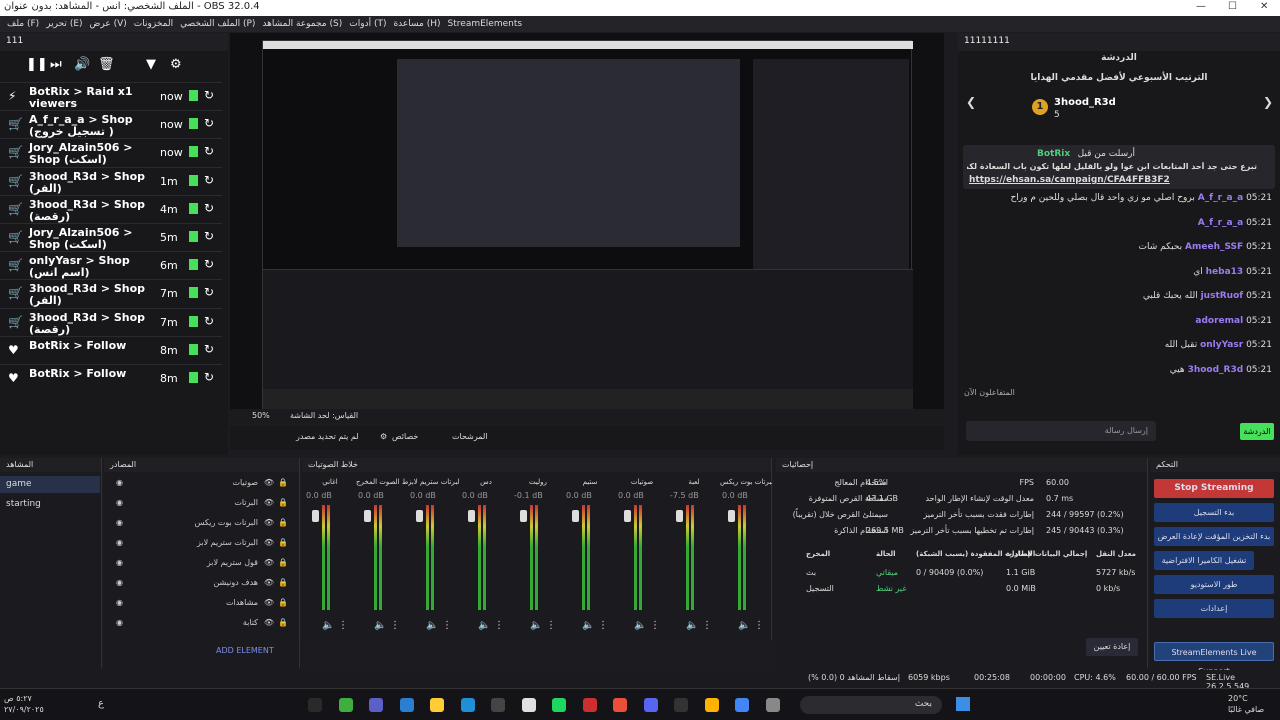 The image size is (1280, 720). Describe the element at coordinates (202, 527) in the screenshot. I see `source-item: ◉ البرتات بوت ريكس 👁 🔒` at that location.